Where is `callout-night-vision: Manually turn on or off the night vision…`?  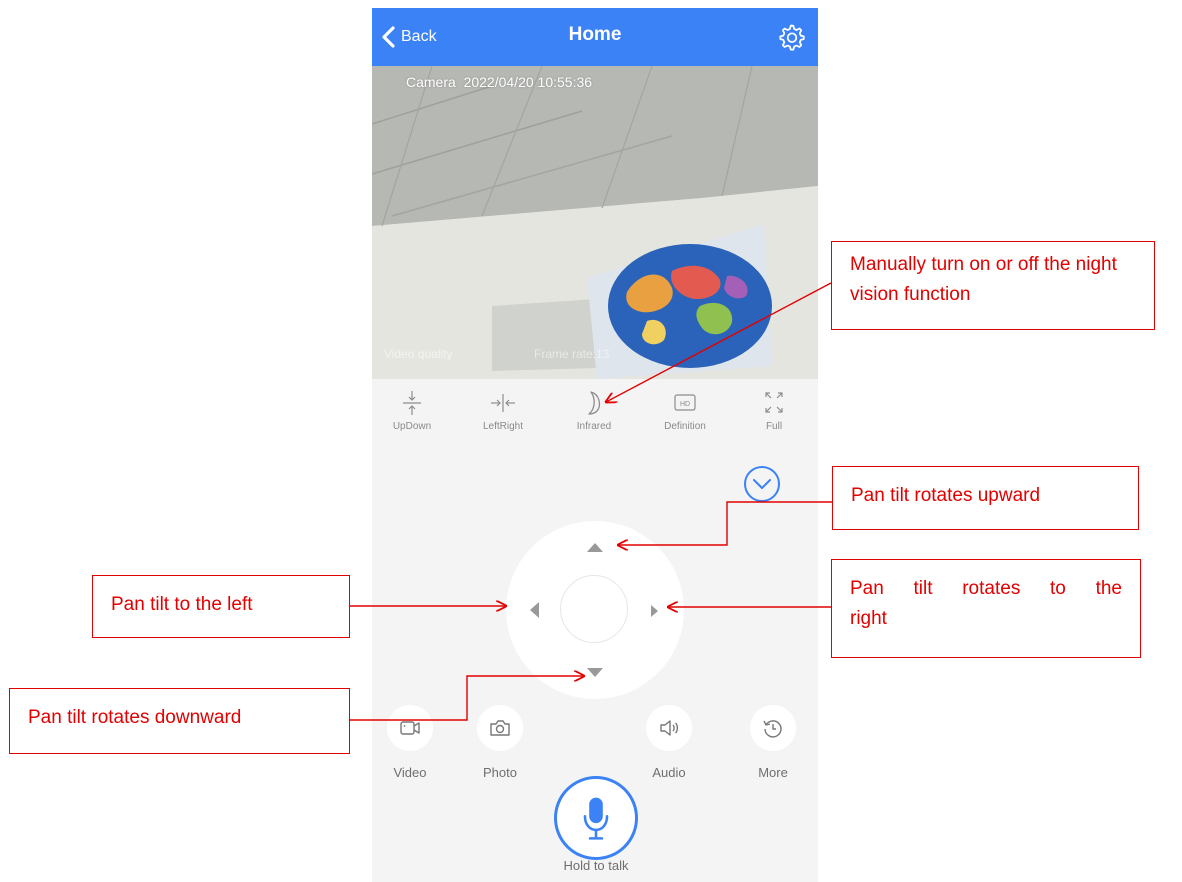
callout-night-vision: Manually turn on or off the night vision… is located at coordinates (993, 285).